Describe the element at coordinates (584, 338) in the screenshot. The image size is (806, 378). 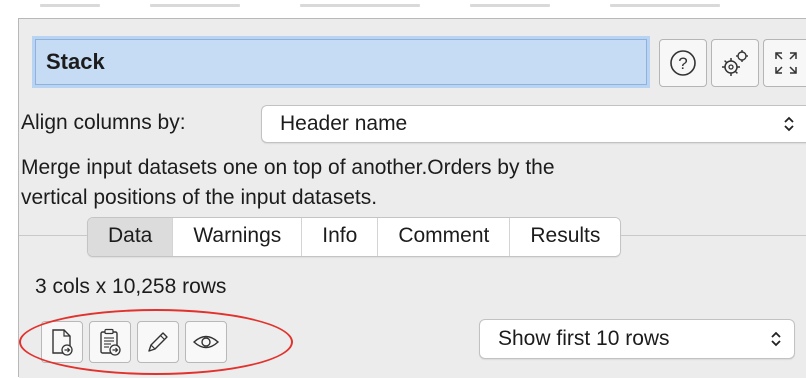
I see `show-rows-value: Show first 10 rows` at that location.